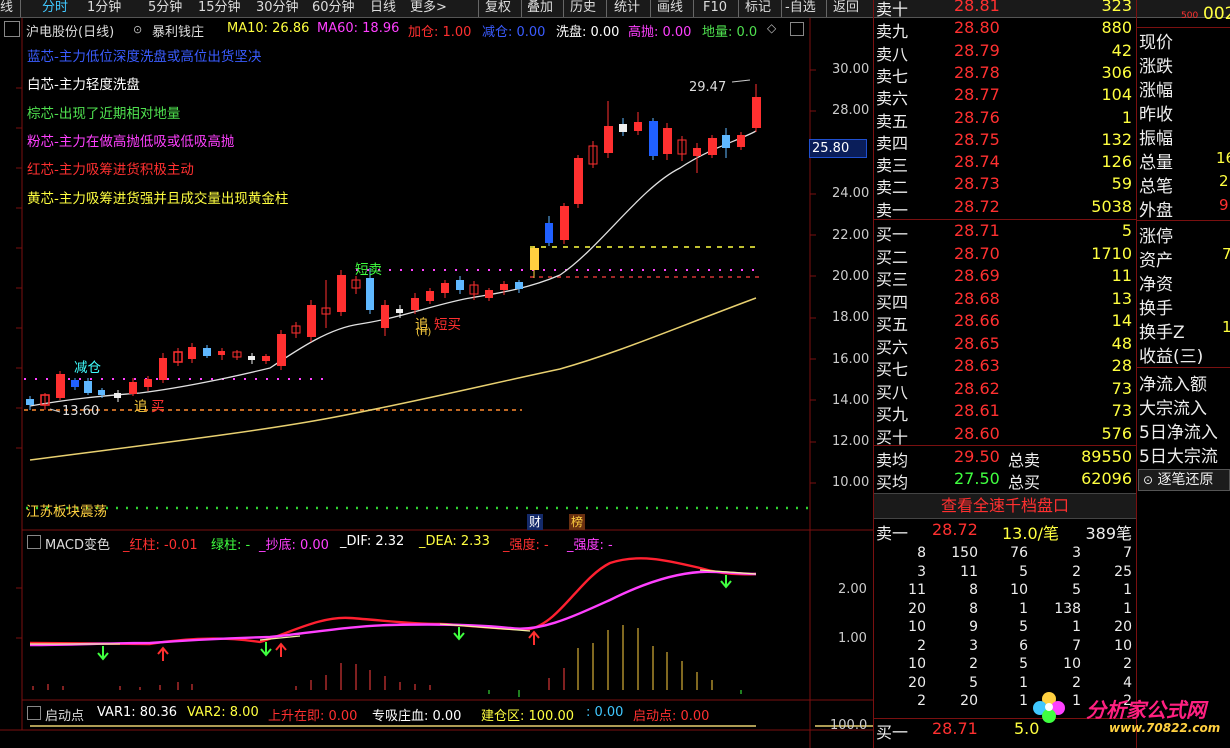  What do you see at coordinates (977, 139) in the screenshot?
I see `level-price: 28.75` at bounding box center [977, 139].